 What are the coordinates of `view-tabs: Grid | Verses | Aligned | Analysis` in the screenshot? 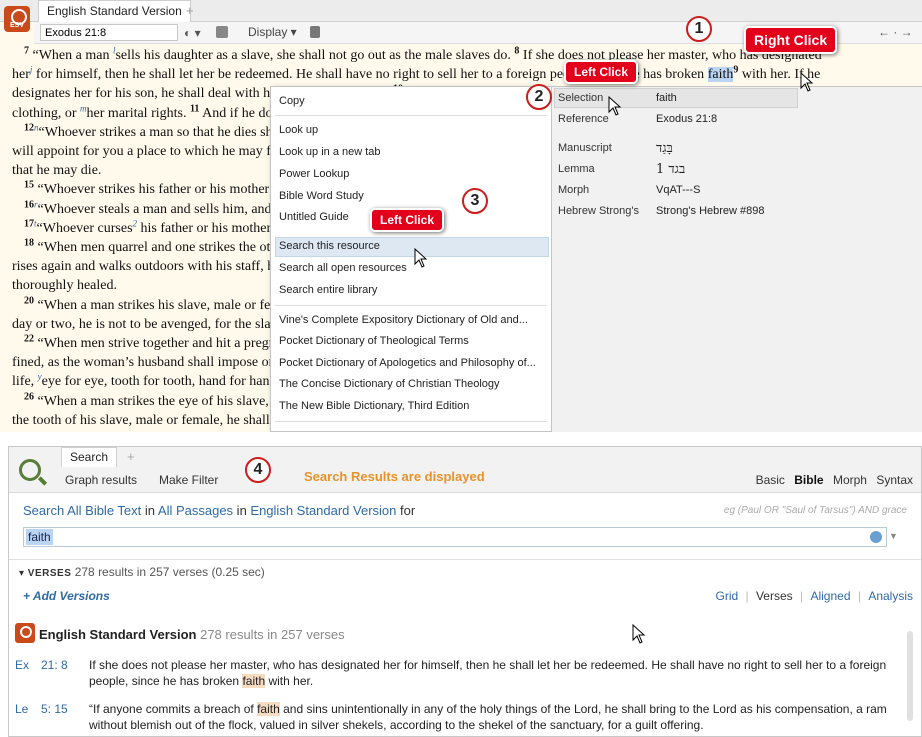 It's located at (812, 596).